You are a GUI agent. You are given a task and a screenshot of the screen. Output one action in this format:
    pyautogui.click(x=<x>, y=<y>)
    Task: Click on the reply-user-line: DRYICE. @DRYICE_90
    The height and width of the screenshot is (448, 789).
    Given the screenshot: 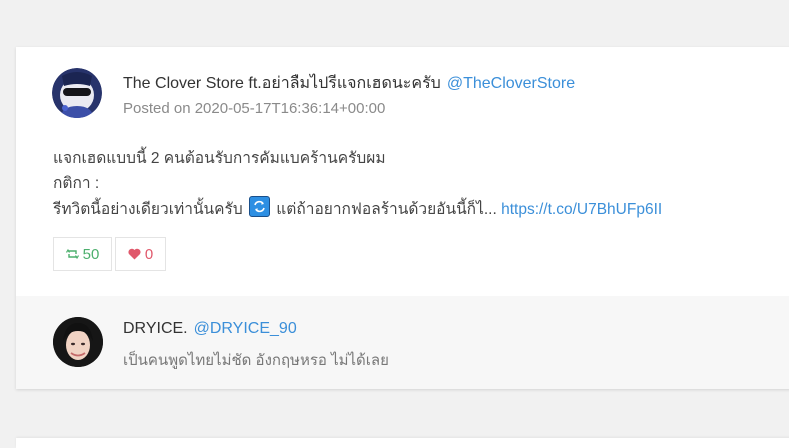 What is the action you would take?
    pyautogui.click(x=210, y=329)
    